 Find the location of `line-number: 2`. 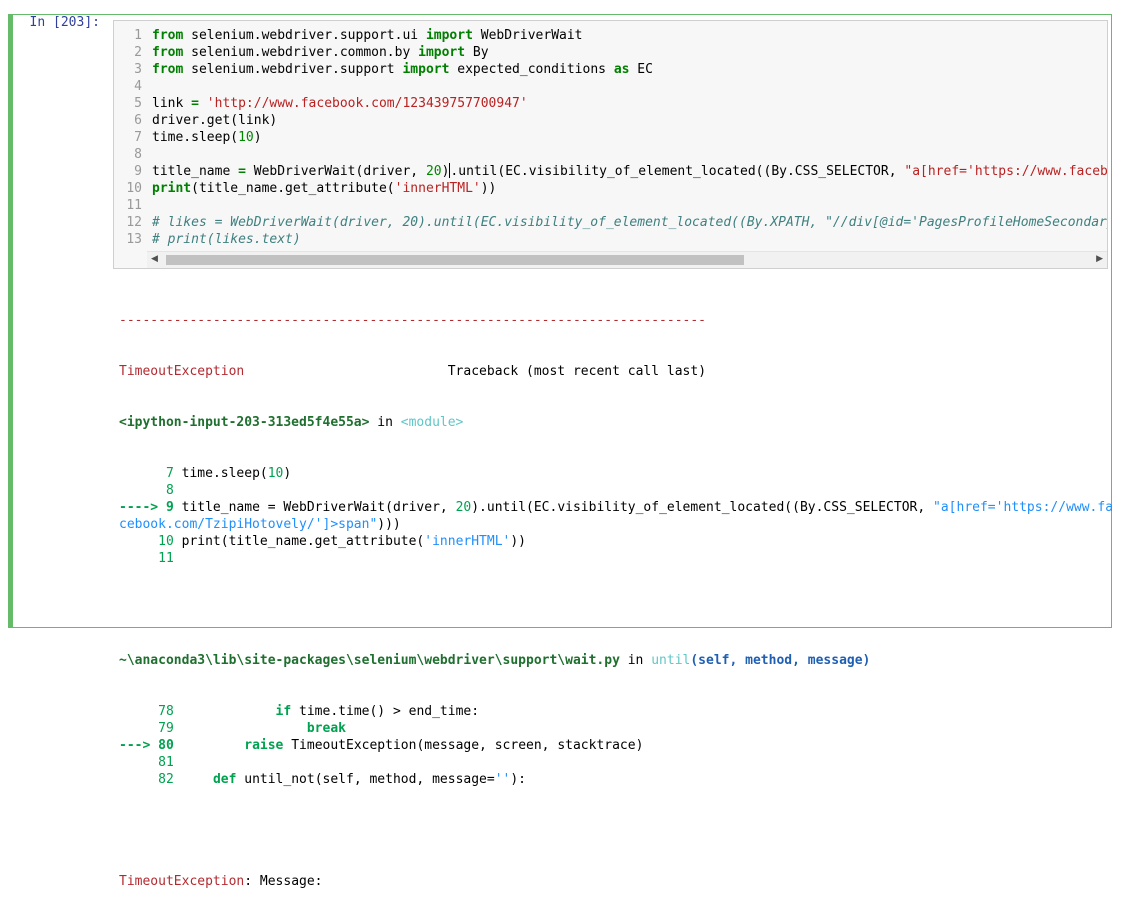

line-number: 2 is located at coordinates (138, 52).